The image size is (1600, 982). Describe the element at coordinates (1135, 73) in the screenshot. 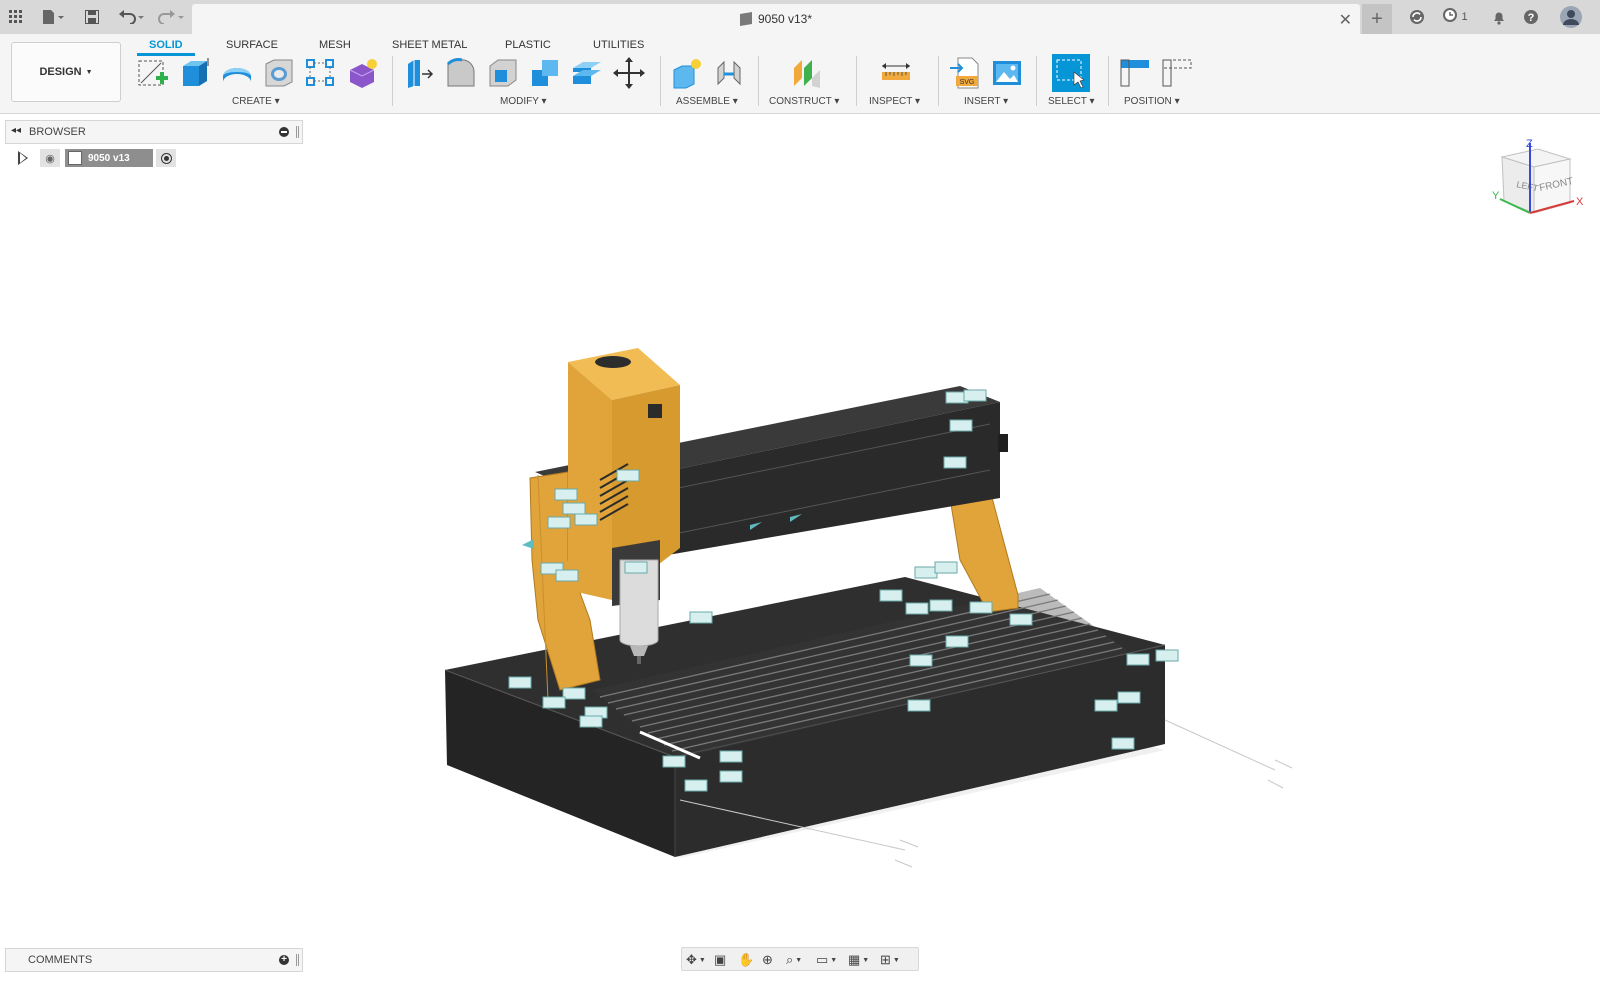

I see `capture-position-icon` at that location.